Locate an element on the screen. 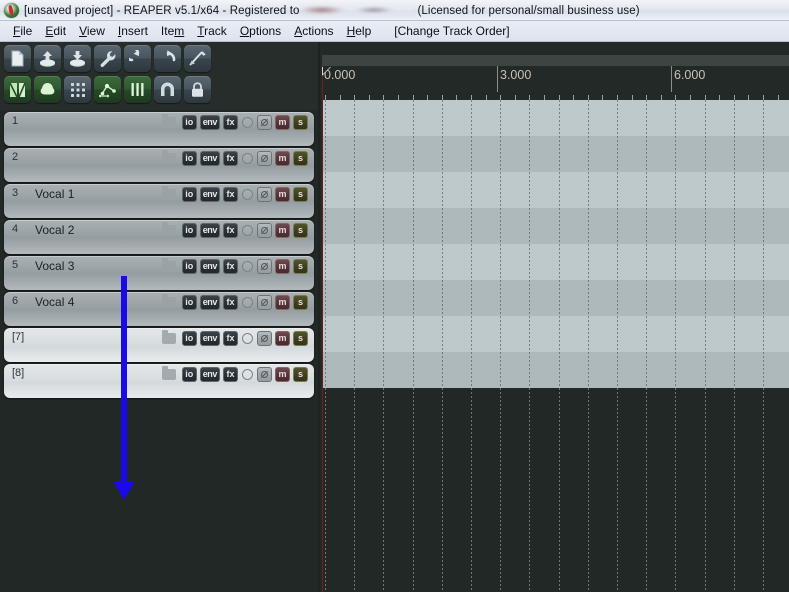  menu-item-edit: Edit is located at coordinates (56, 31).